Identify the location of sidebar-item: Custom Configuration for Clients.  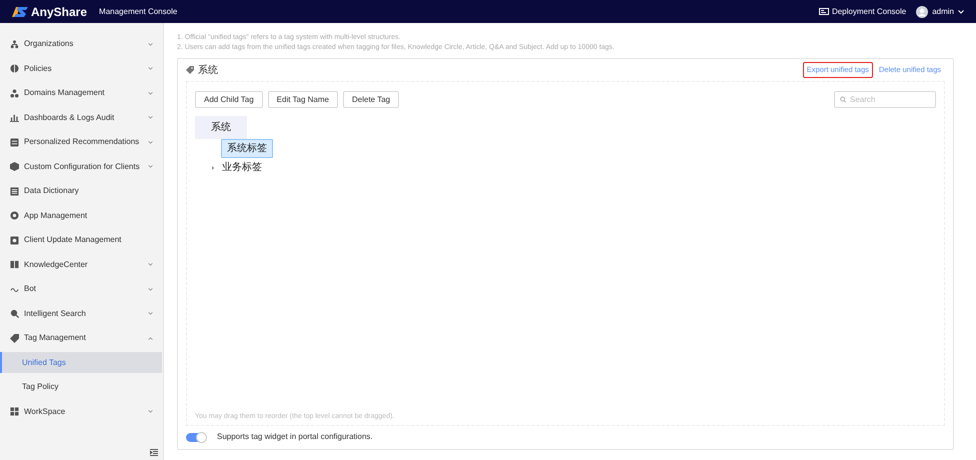
(81, 166).